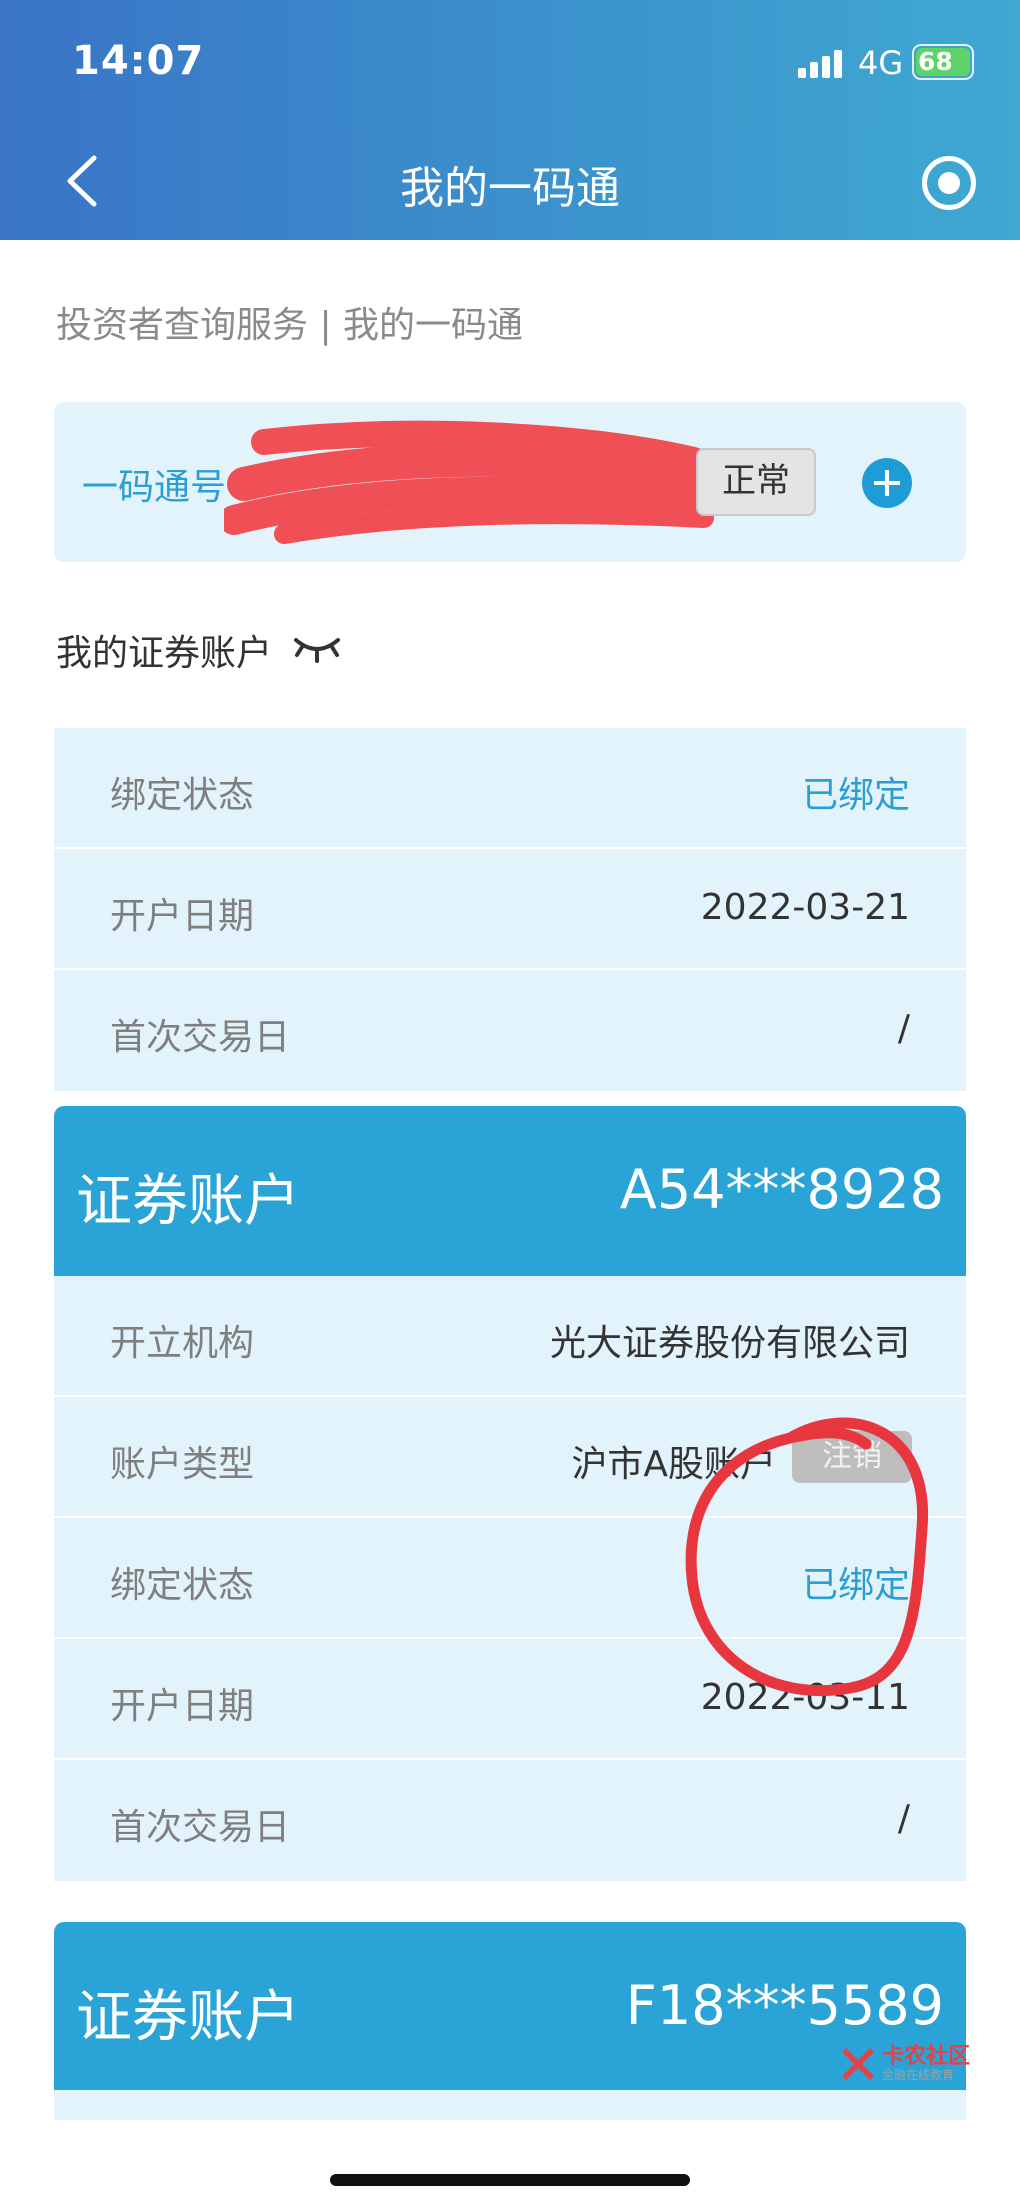 The height and width of the screenshot is (2208, 1020). I want to click on section-title: 我的证券账户, so click(164, 653).